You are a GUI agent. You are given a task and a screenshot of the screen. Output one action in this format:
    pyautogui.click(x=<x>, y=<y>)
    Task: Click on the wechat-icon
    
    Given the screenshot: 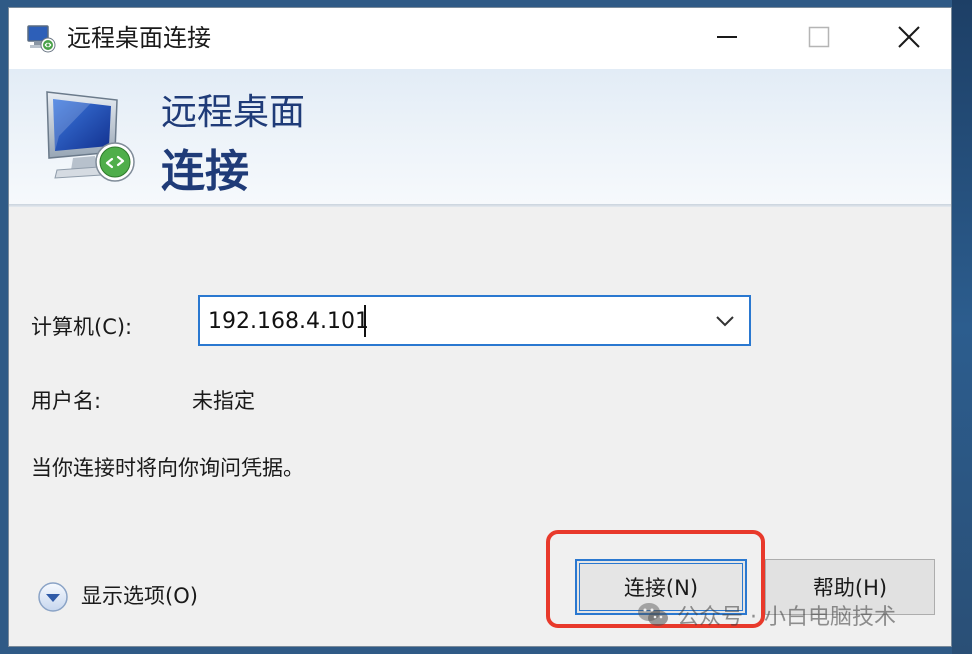 What is the action you would take?
    pyautogui.click(x=653, y=614)
    